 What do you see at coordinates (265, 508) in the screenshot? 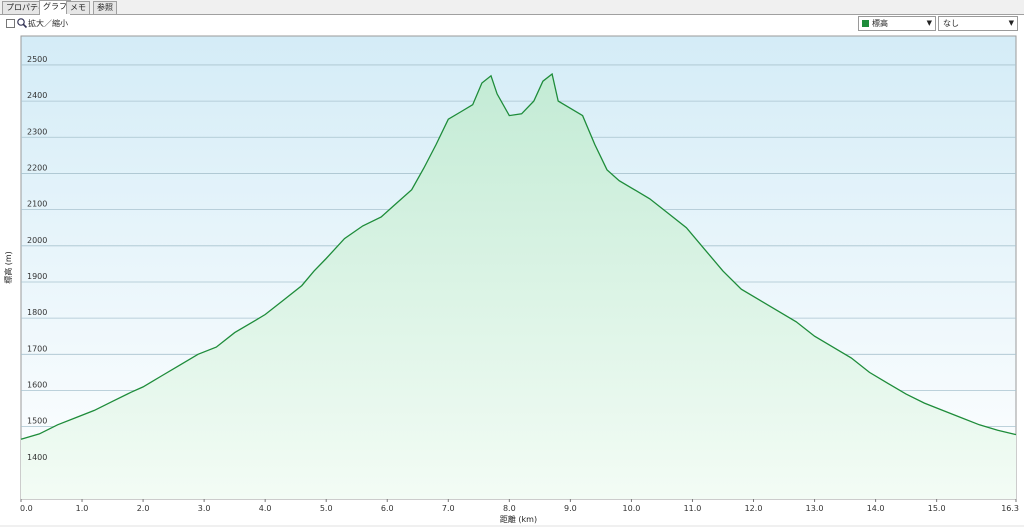
I see `x-tick-label: 4.0` at bounding box center [265, 508].